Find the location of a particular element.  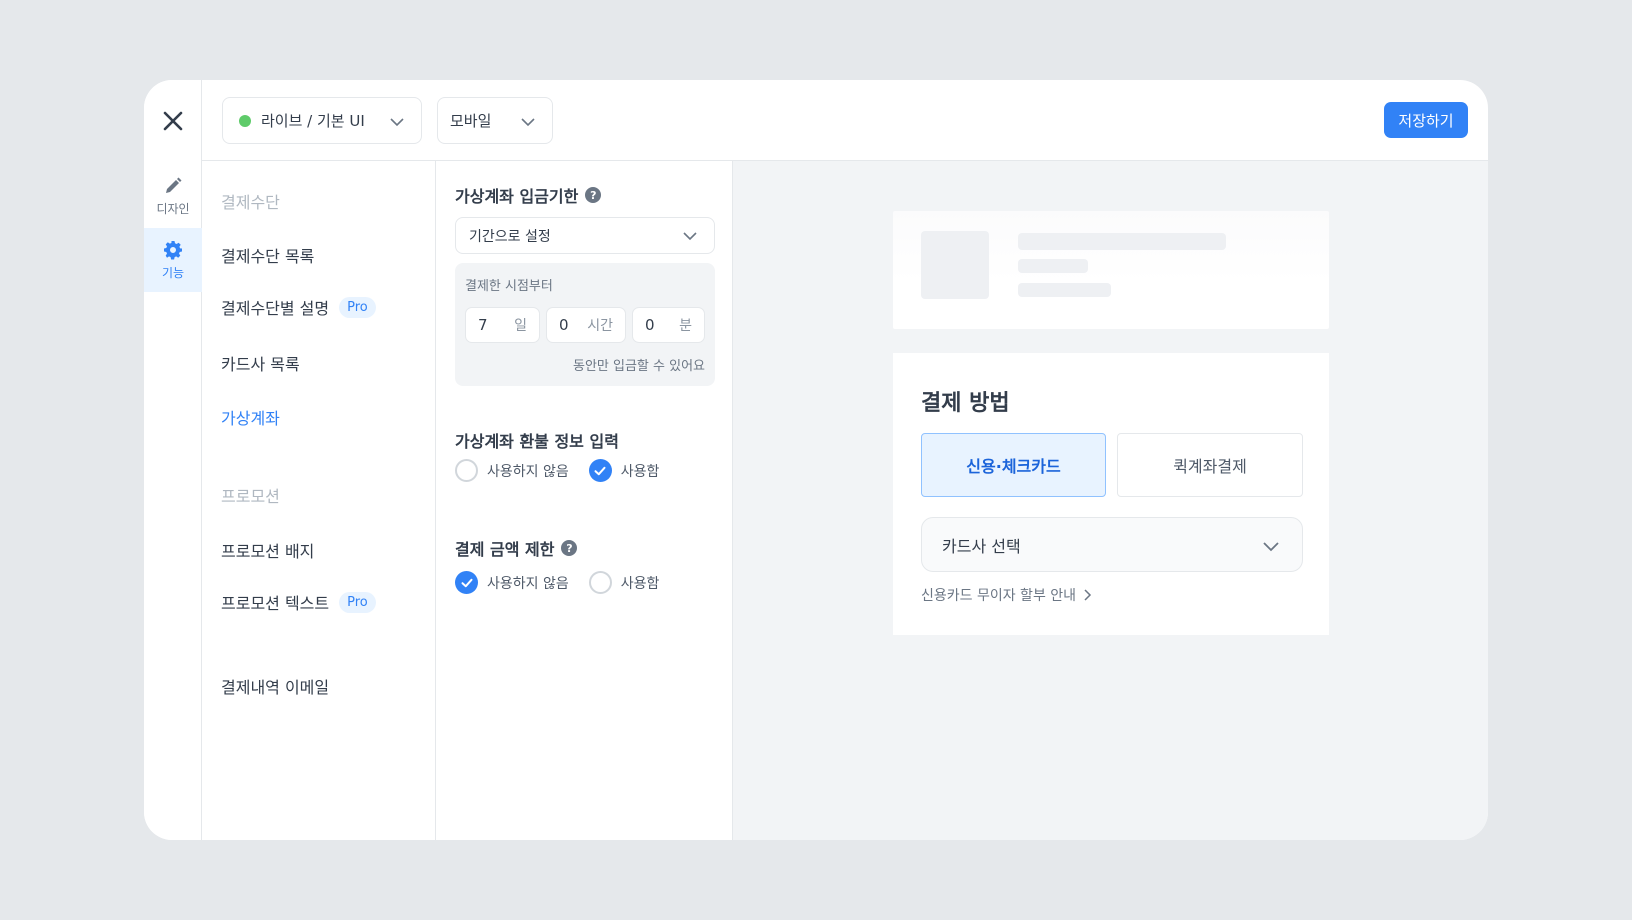

skeleton-thumbnail is located at coordinates (955, 265).